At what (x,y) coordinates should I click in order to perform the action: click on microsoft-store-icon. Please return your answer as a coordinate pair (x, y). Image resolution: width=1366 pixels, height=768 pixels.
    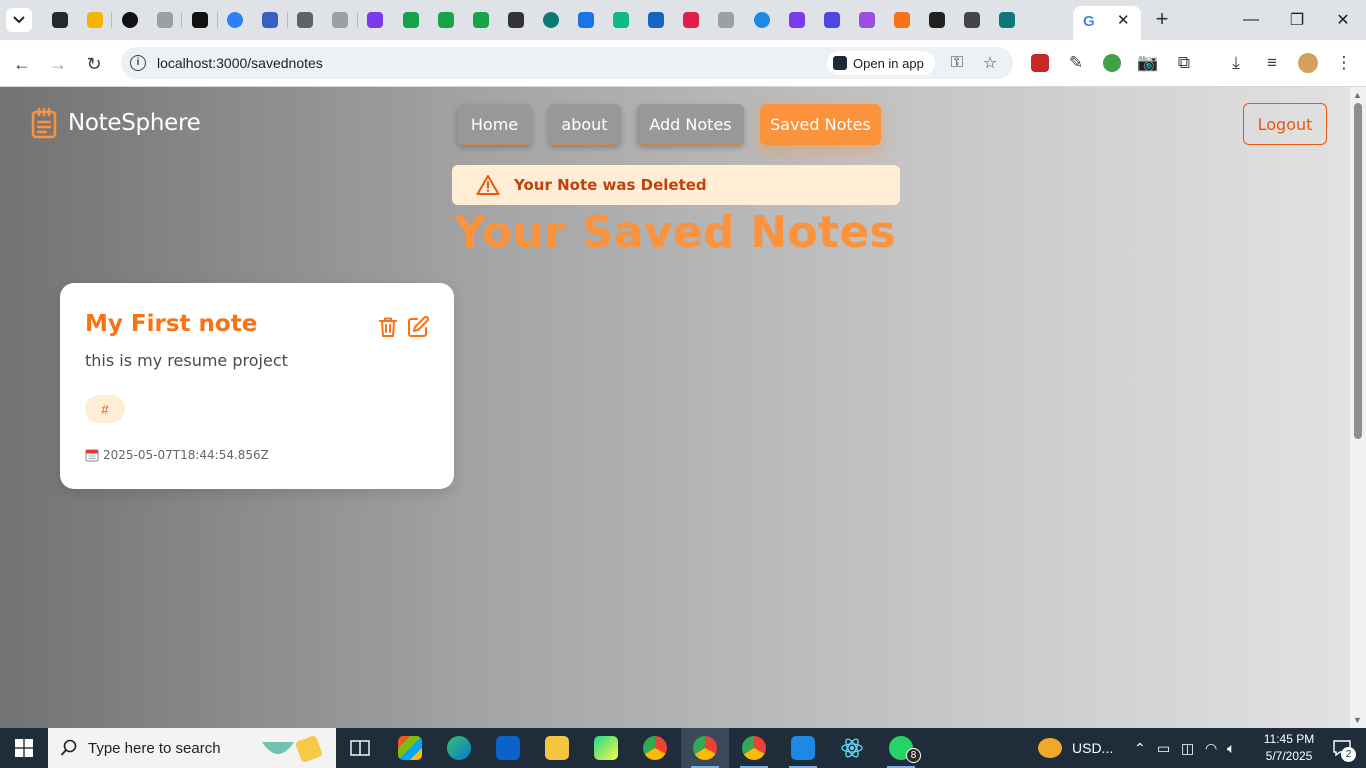
    Looking at the image, I should click on (410, 748).